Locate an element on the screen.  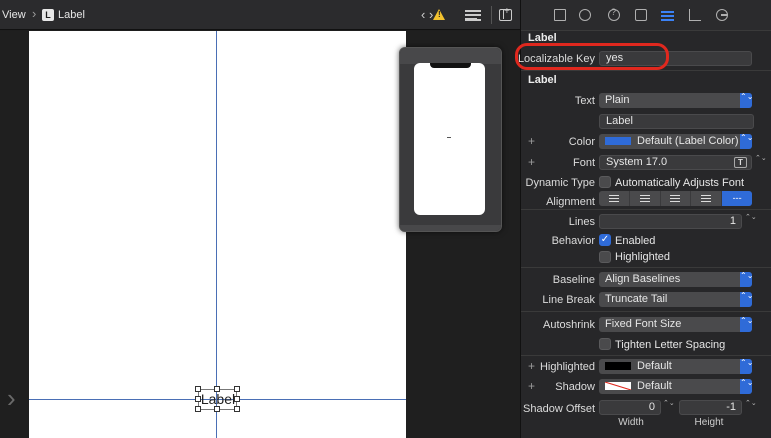
font-size-stepper: ⌃⌄ is located at coordinates (761, 162).